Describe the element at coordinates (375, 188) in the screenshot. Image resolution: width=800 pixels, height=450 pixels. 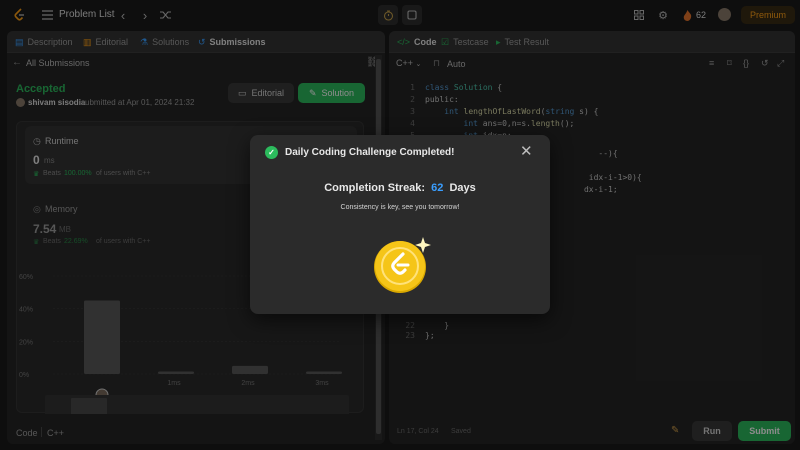
I see `streak-label: Completion Streak:` at that location.